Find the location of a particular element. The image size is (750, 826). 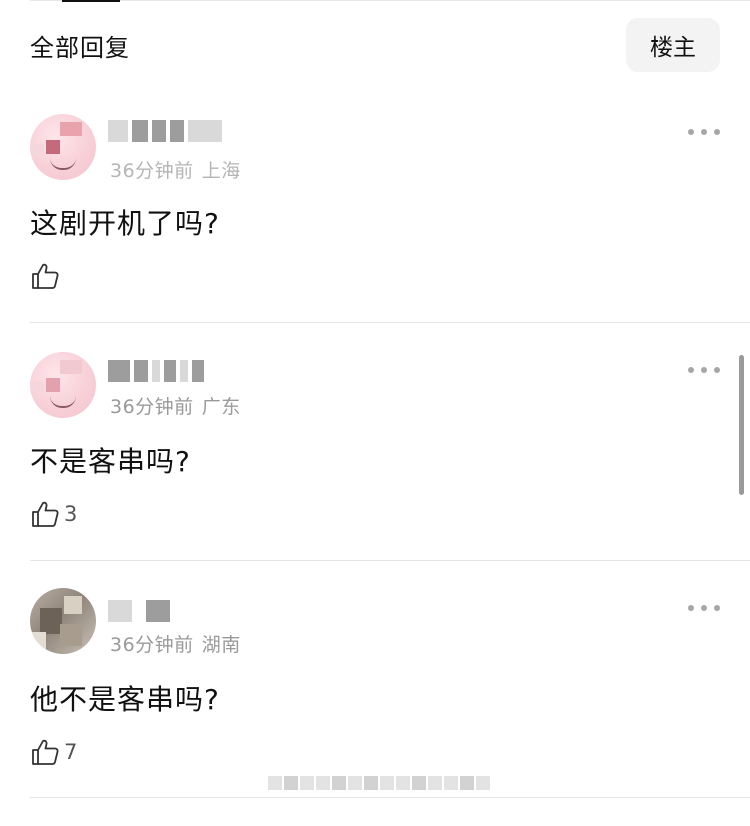

all-replies-title: 全部回复 is located at coordinates (80, 47).